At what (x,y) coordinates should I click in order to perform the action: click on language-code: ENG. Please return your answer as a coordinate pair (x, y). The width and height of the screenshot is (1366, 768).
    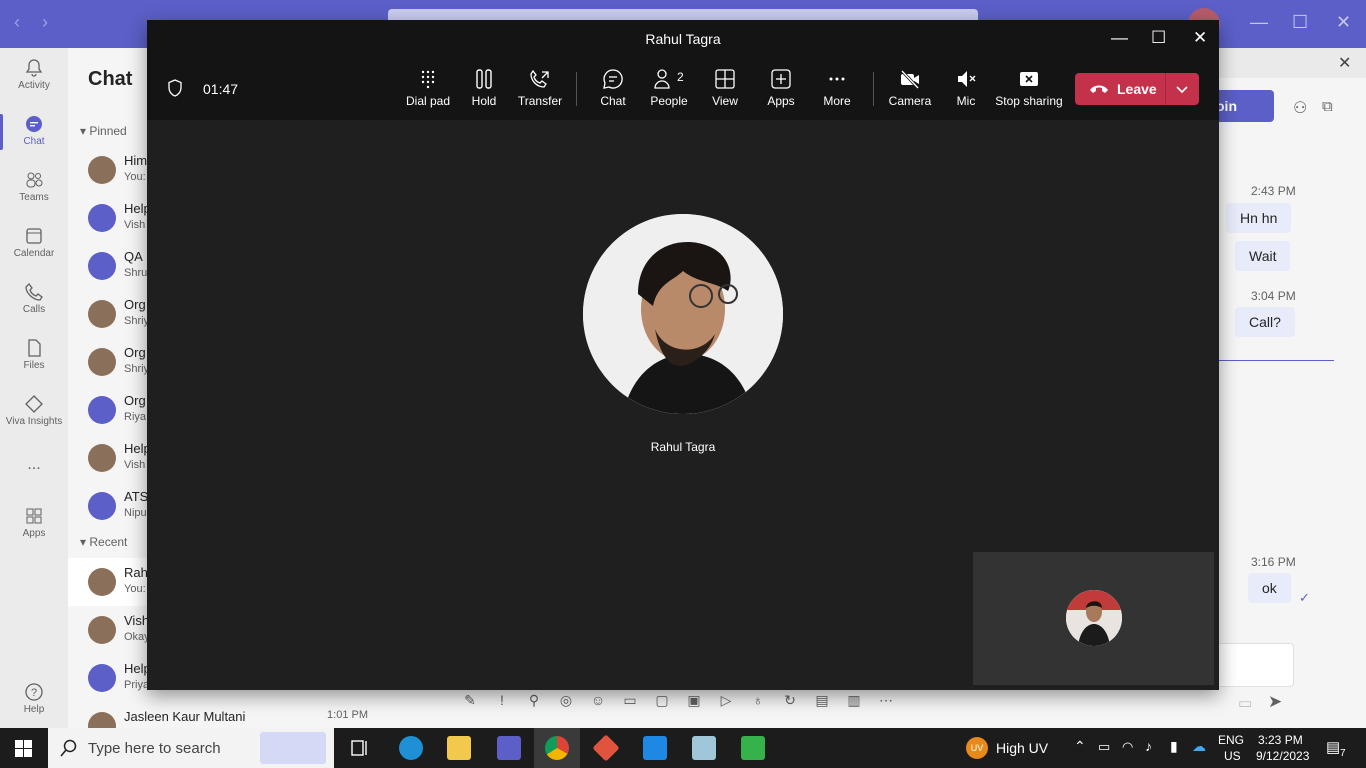
    Looking at the image, I should click on (1231, 740).